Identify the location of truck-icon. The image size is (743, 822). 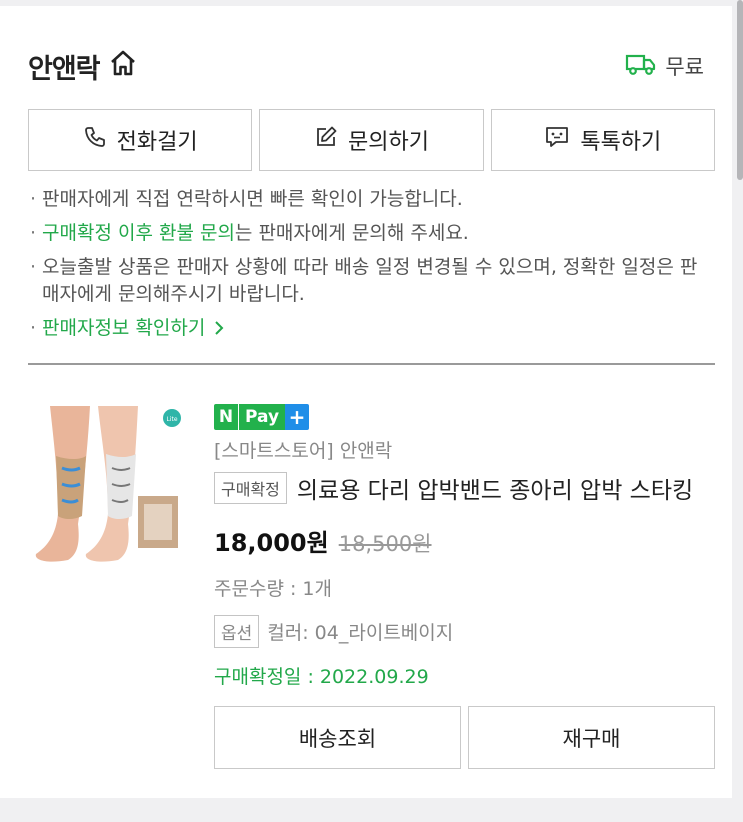
(641, 66).